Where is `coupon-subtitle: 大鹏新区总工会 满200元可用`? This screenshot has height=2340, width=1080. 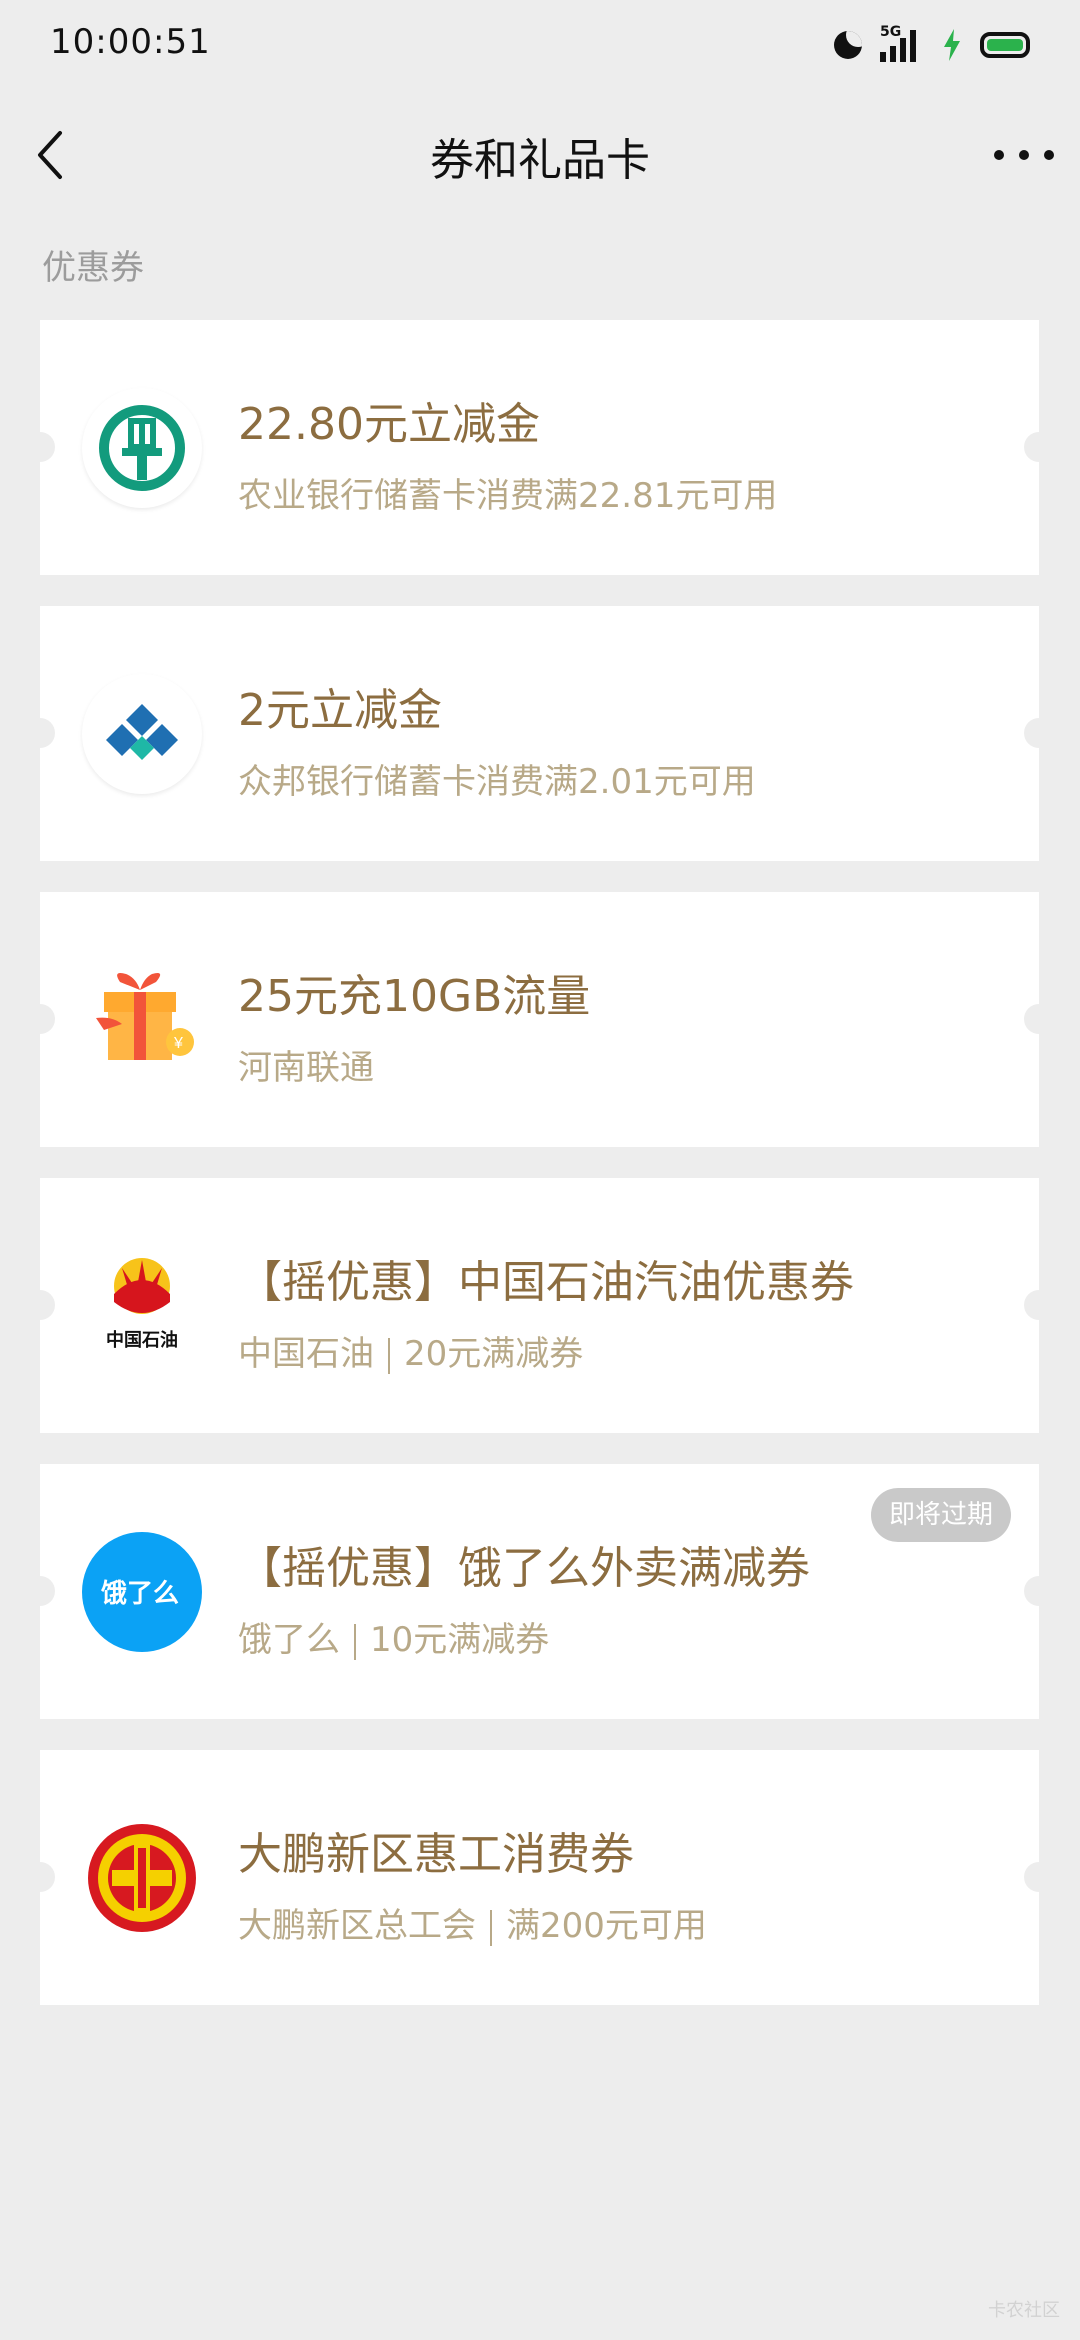 coupon-subtitle: 大鹏新区总工会 满200元可用 is located at coordinates (472, 1922).